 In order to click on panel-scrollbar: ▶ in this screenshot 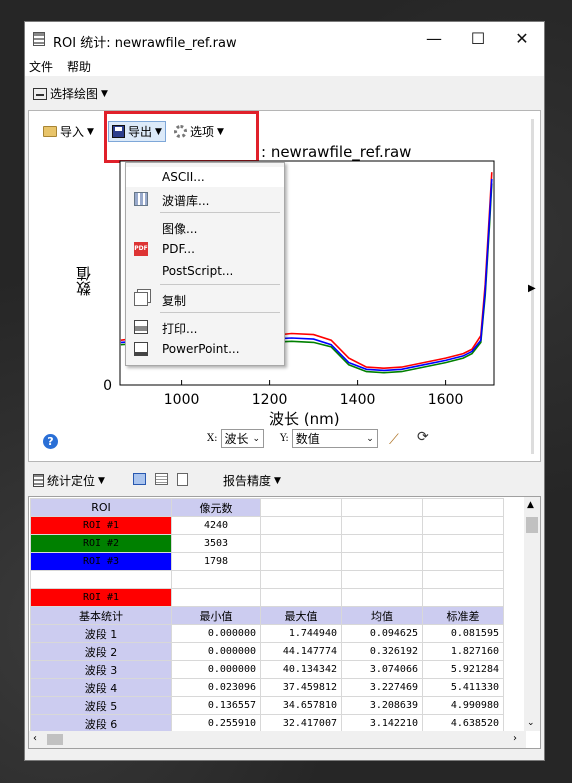, I will do `click(532, 286)`.